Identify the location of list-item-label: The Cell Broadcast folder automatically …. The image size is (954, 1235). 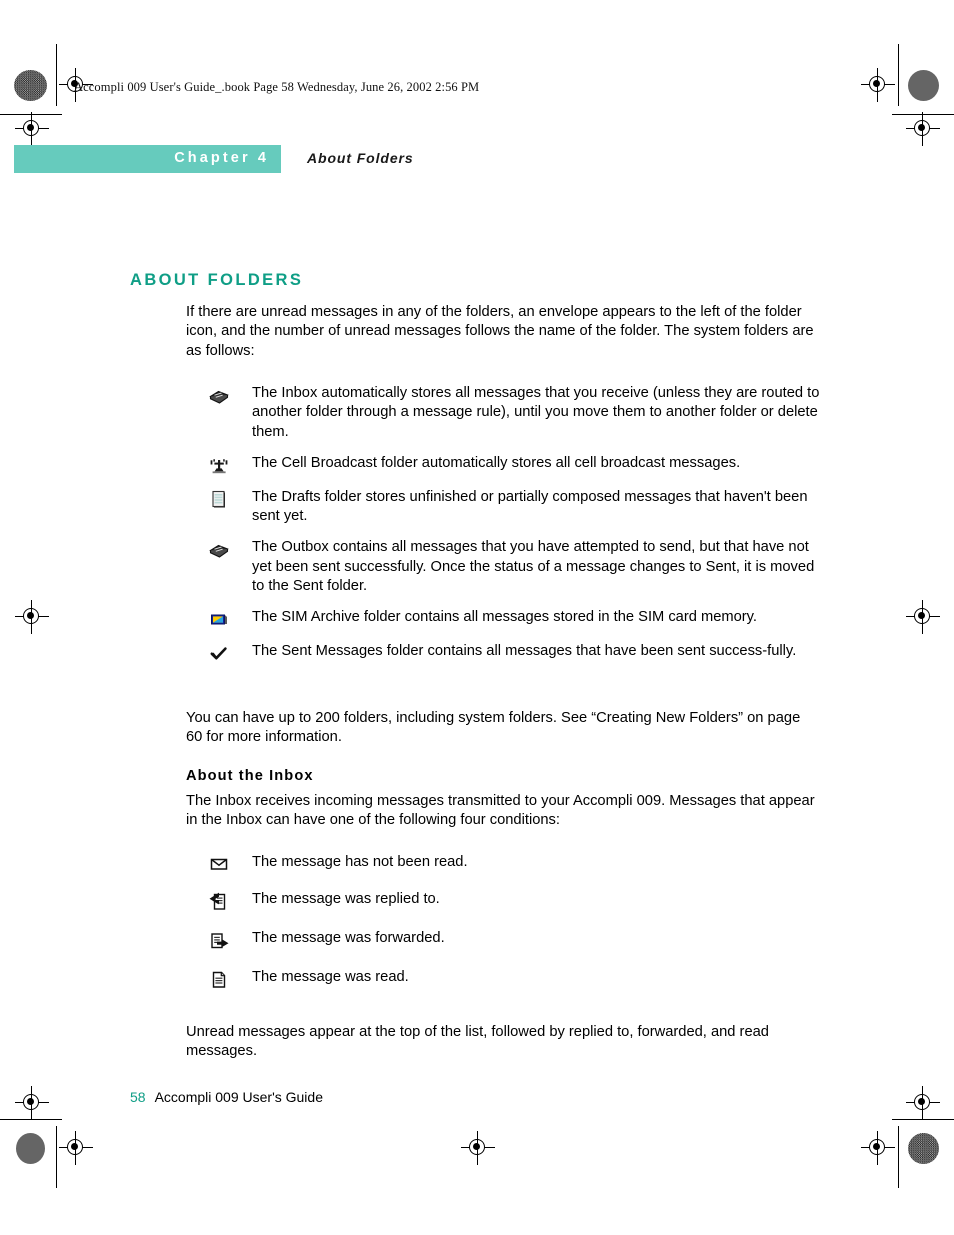
(496, 462).